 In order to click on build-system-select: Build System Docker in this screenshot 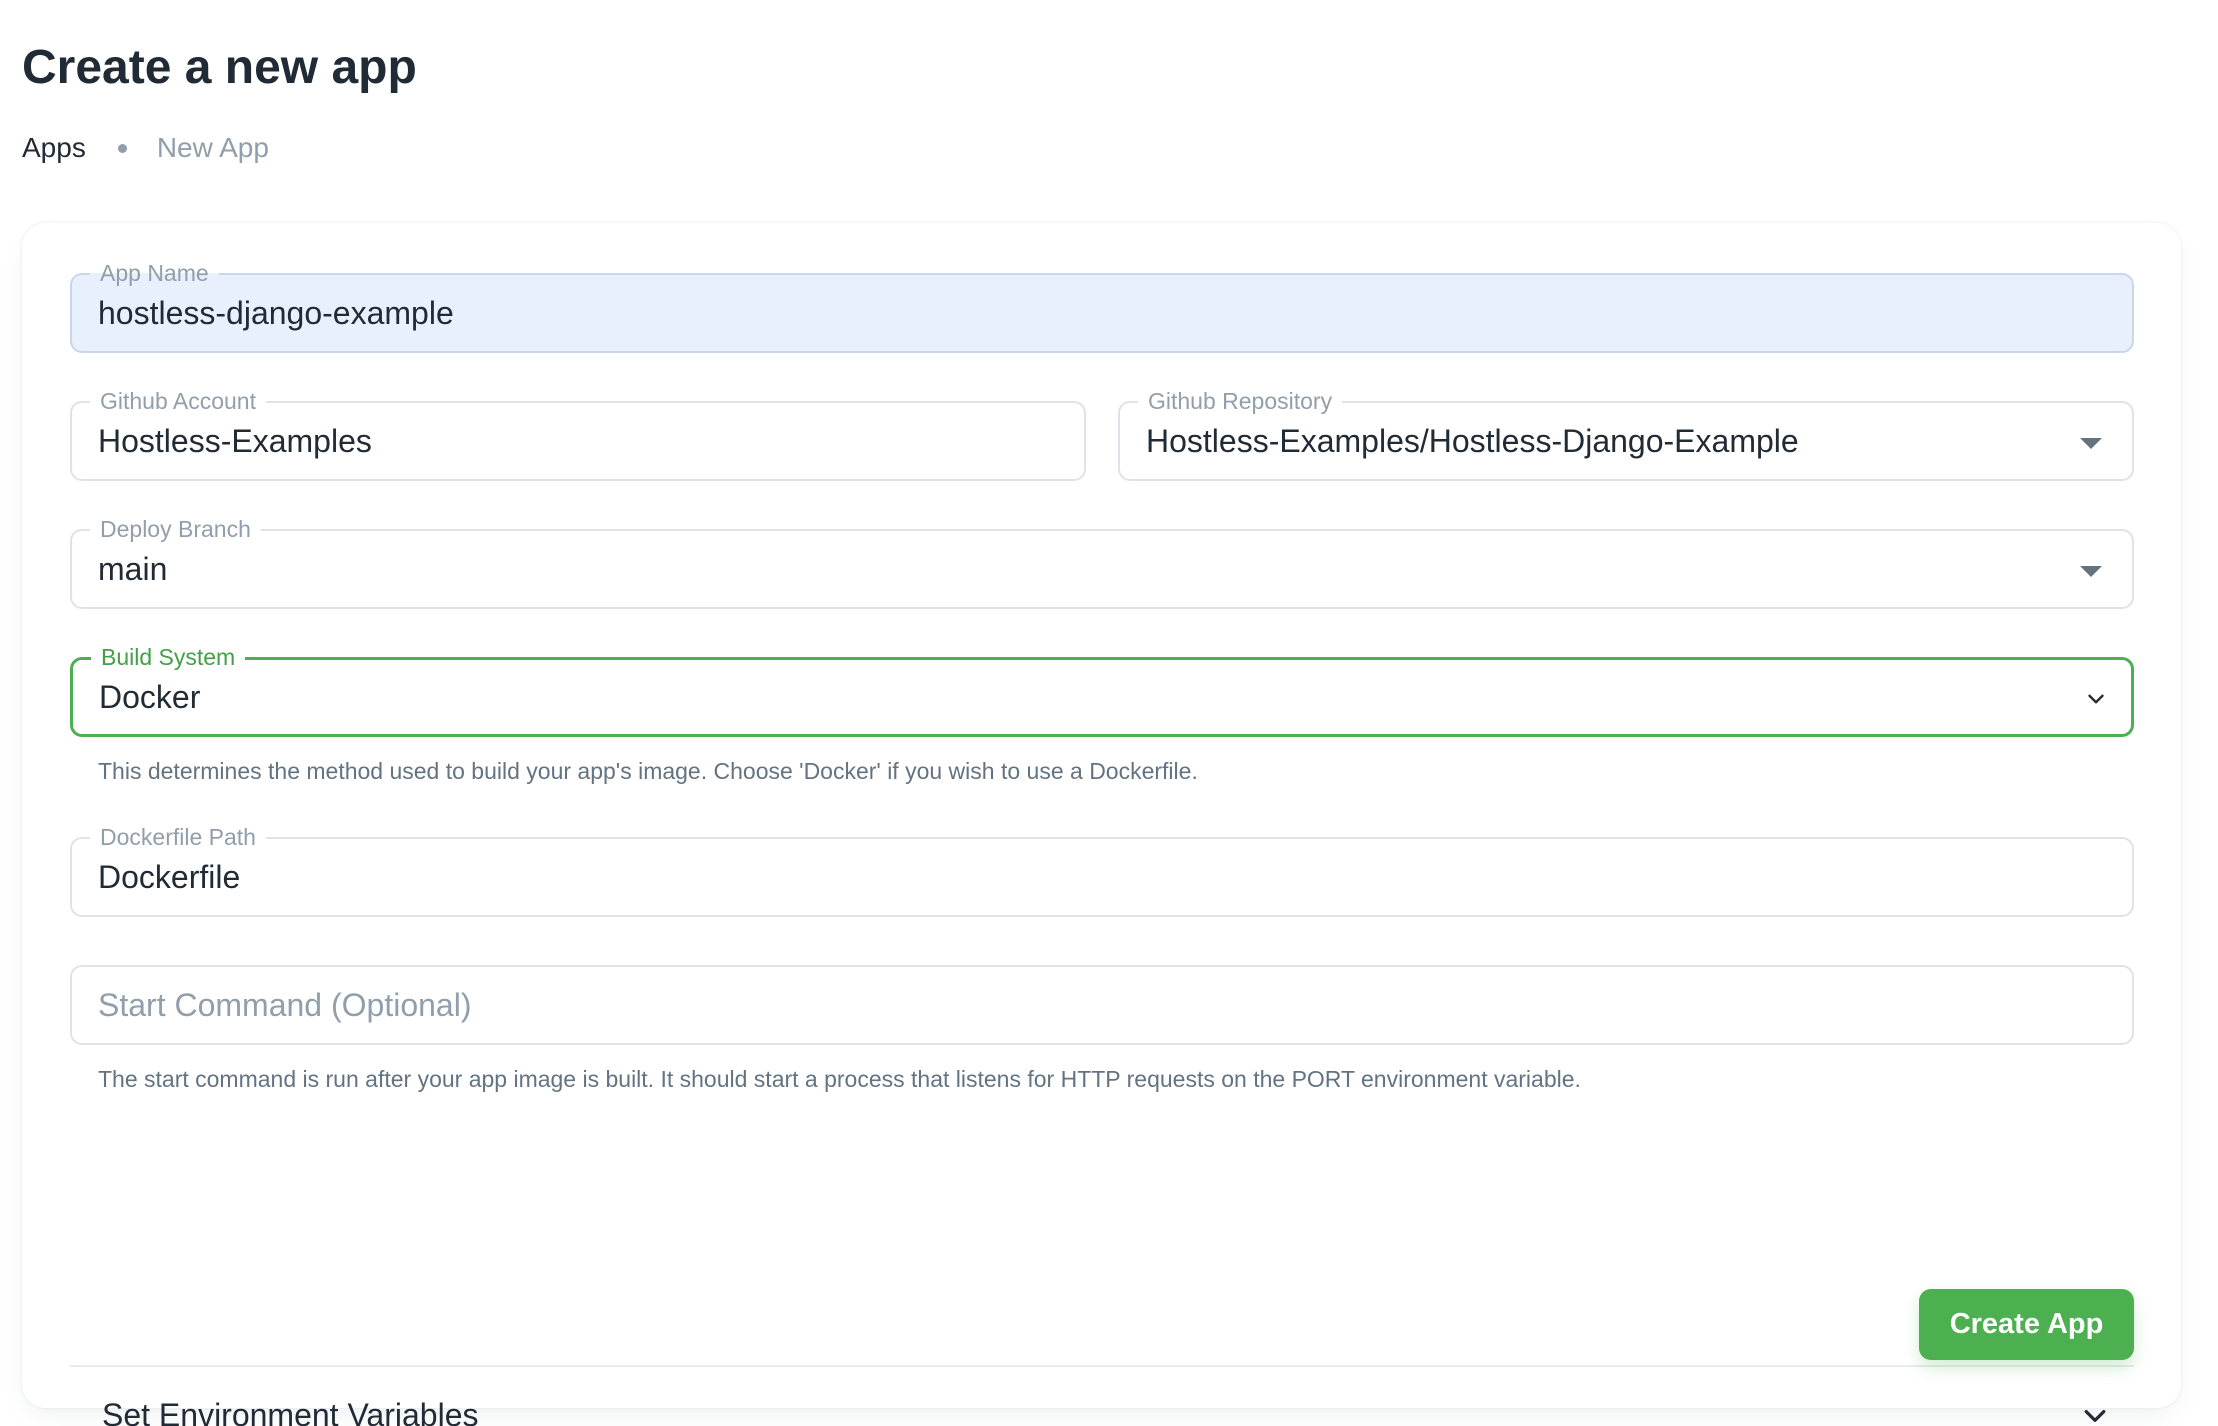, I will do `click(1102, 690)`.